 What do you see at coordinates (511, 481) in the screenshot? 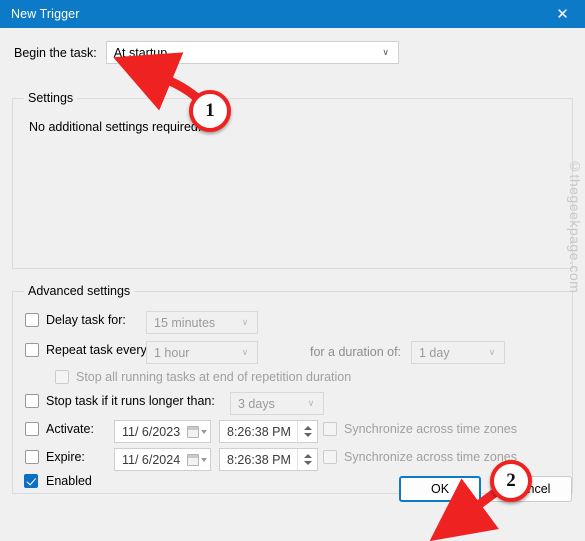
I see `annotation-badge-two: 2` at bounding box center [511, 481].